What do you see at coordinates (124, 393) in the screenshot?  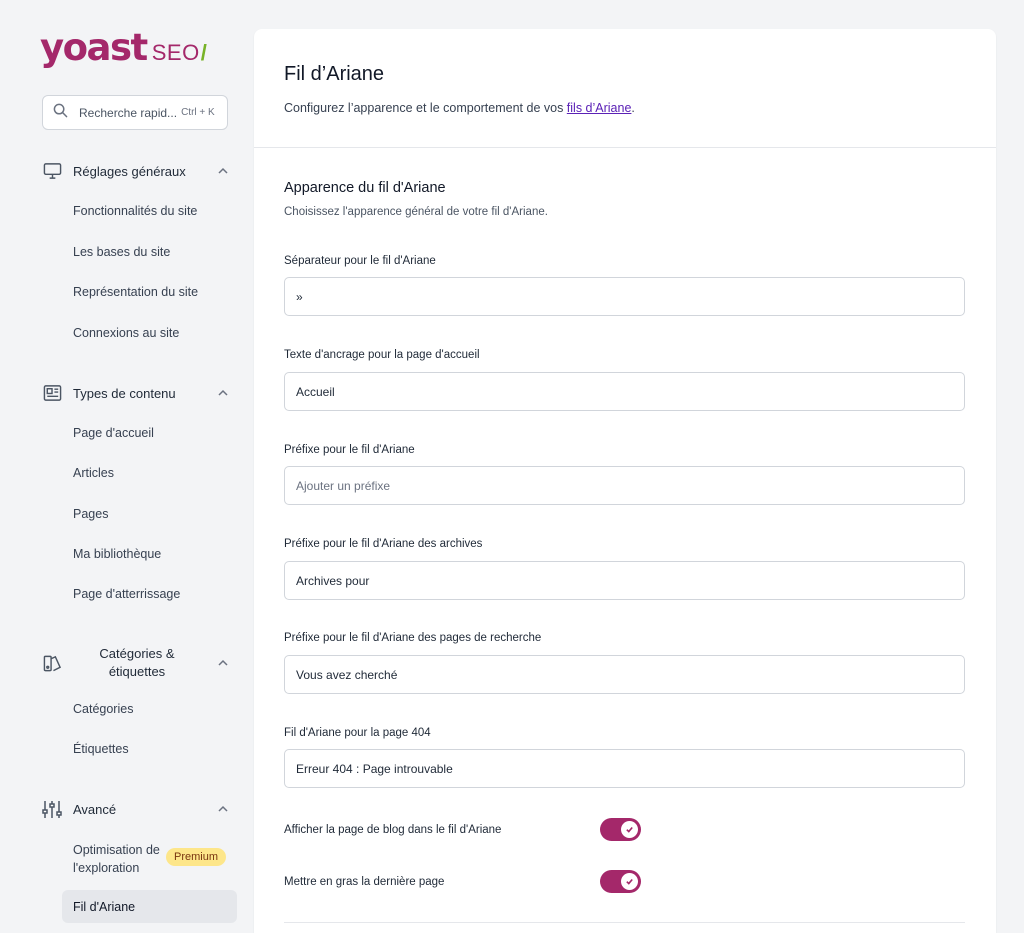 I see `nav-group-label: Types de contenu` at bounding box center [124, 393].